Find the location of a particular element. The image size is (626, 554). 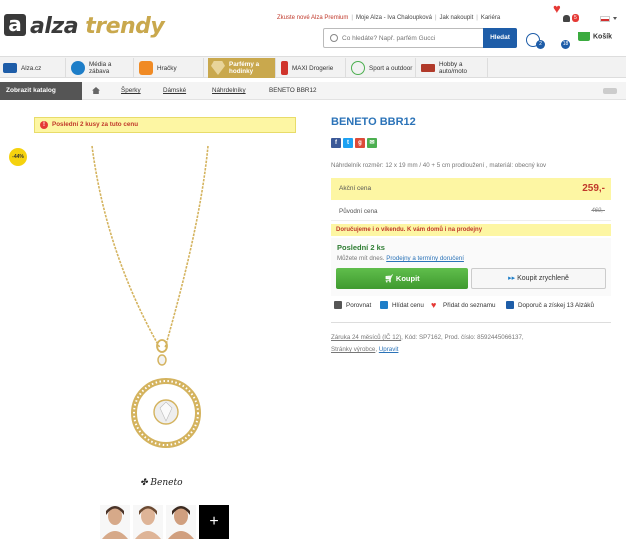

cart-button: Košík is located at coordinates (595, 36).